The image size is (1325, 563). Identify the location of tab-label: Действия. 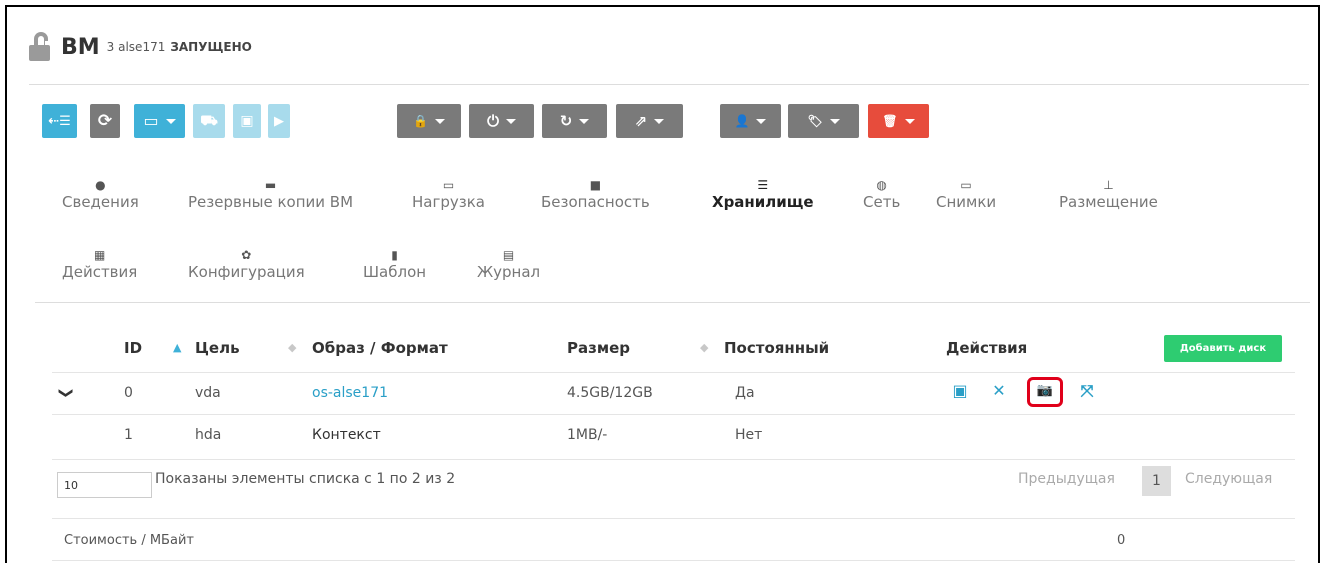
(100, 272).